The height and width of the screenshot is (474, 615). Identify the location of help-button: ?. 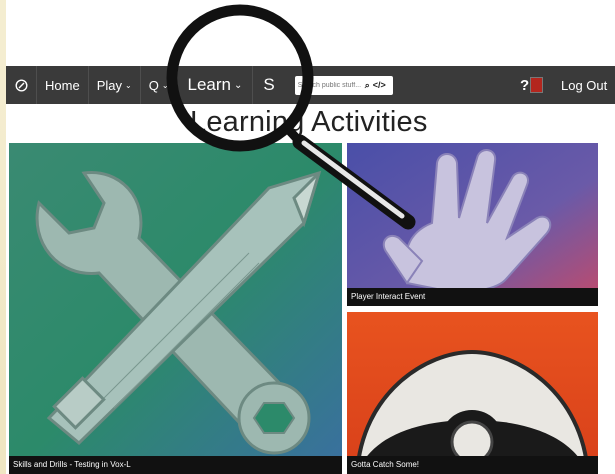
(532, 85).